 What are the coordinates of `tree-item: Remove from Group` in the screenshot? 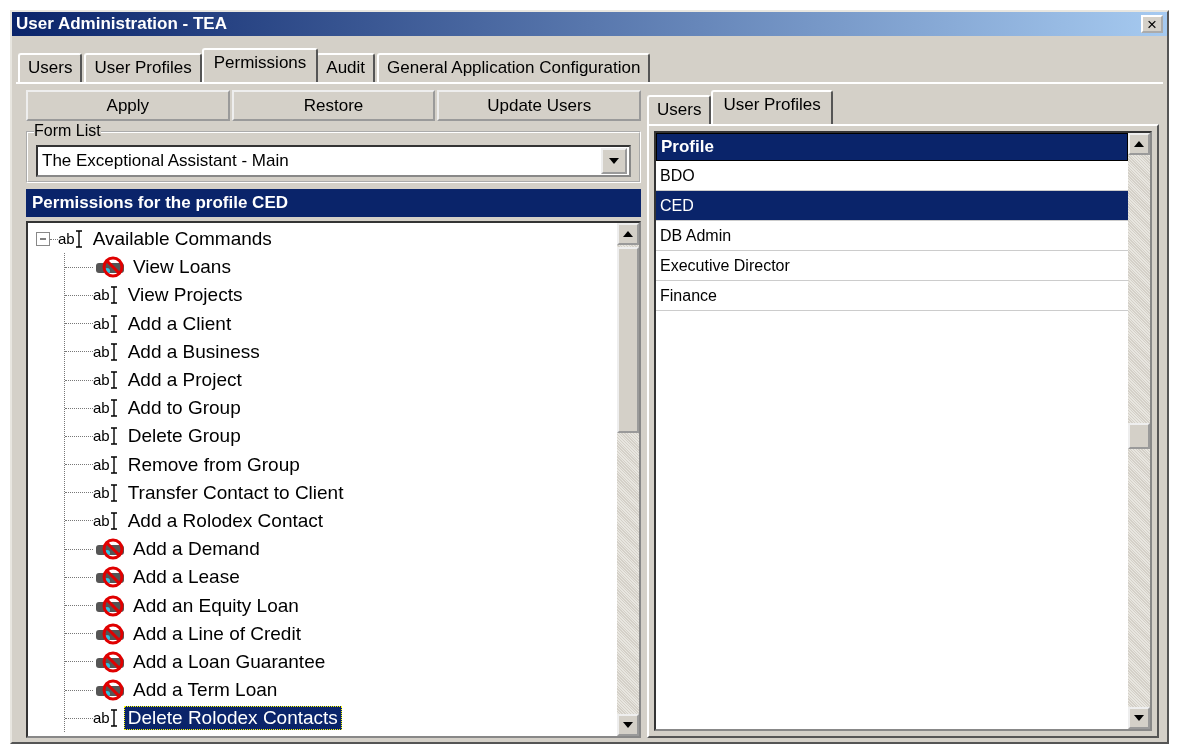 It's located at (213, 464).